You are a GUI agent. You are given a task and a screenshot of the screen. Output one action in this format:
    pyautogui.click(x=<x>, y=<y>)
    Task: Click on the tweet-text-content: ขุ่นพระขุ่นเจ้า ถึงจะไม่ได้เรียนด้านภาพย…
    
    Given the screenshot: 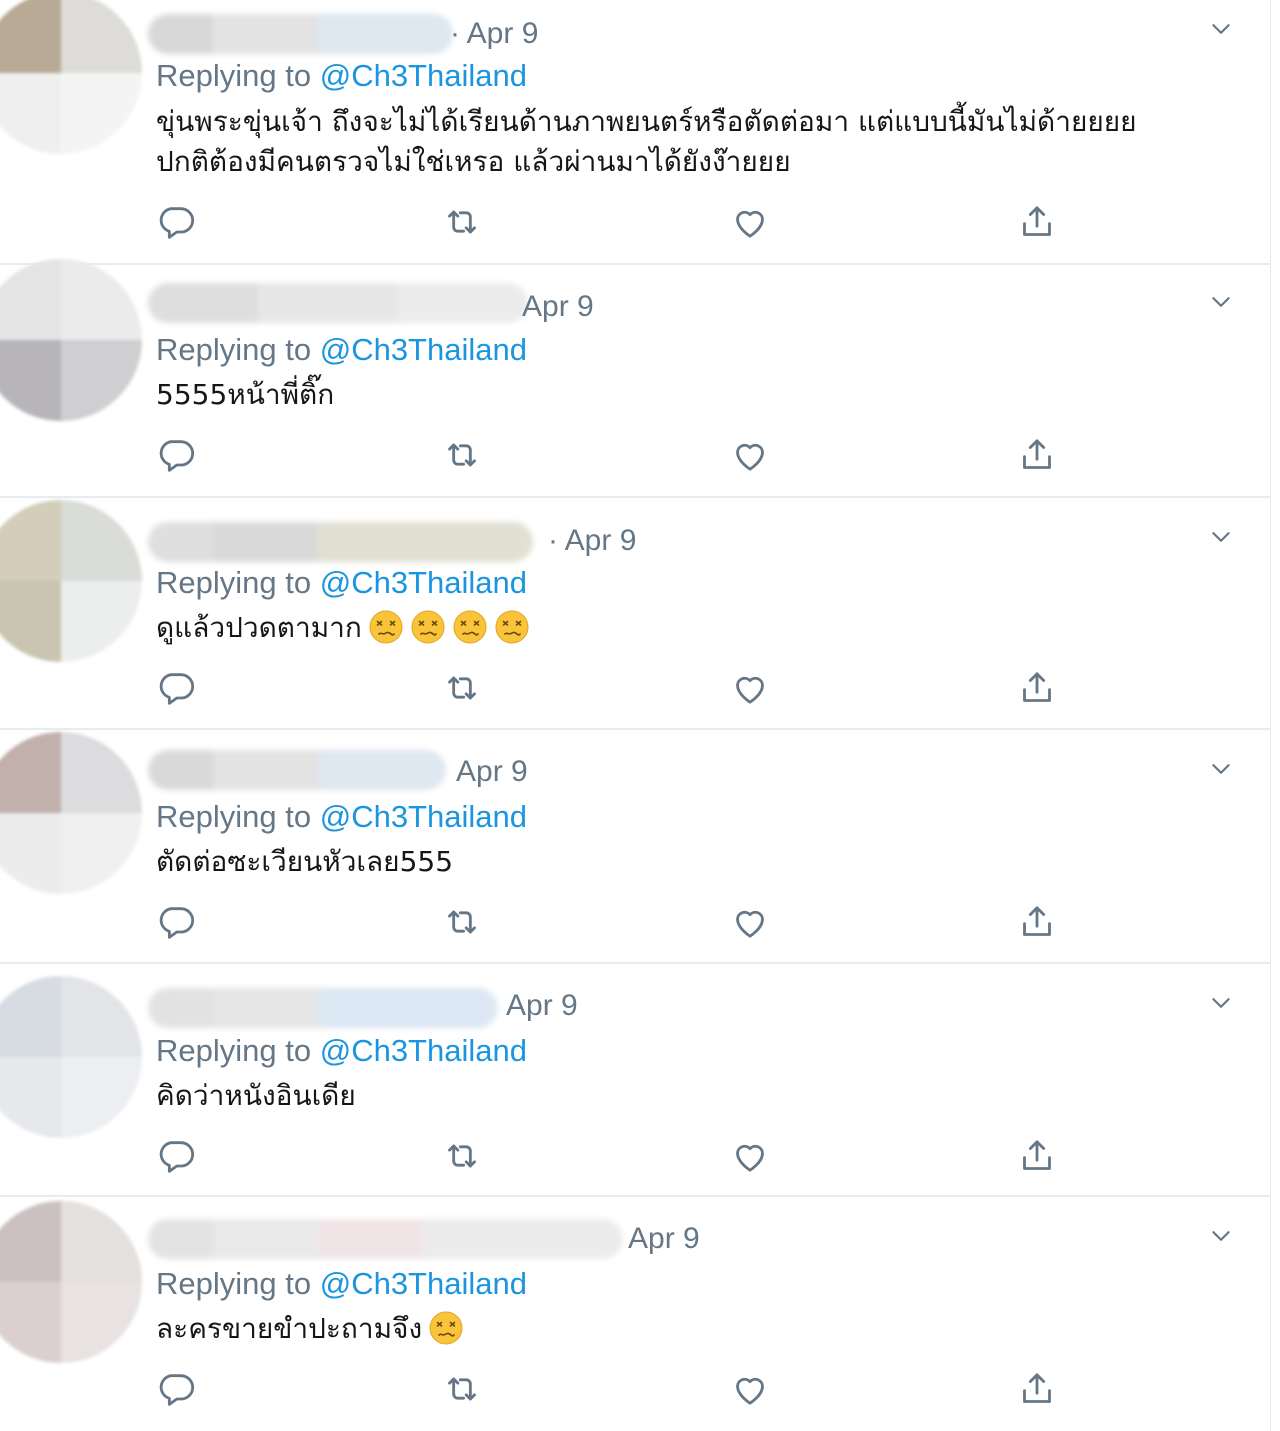 What is the action you would take?
    pyautogui.click(x=646, y=141)
    